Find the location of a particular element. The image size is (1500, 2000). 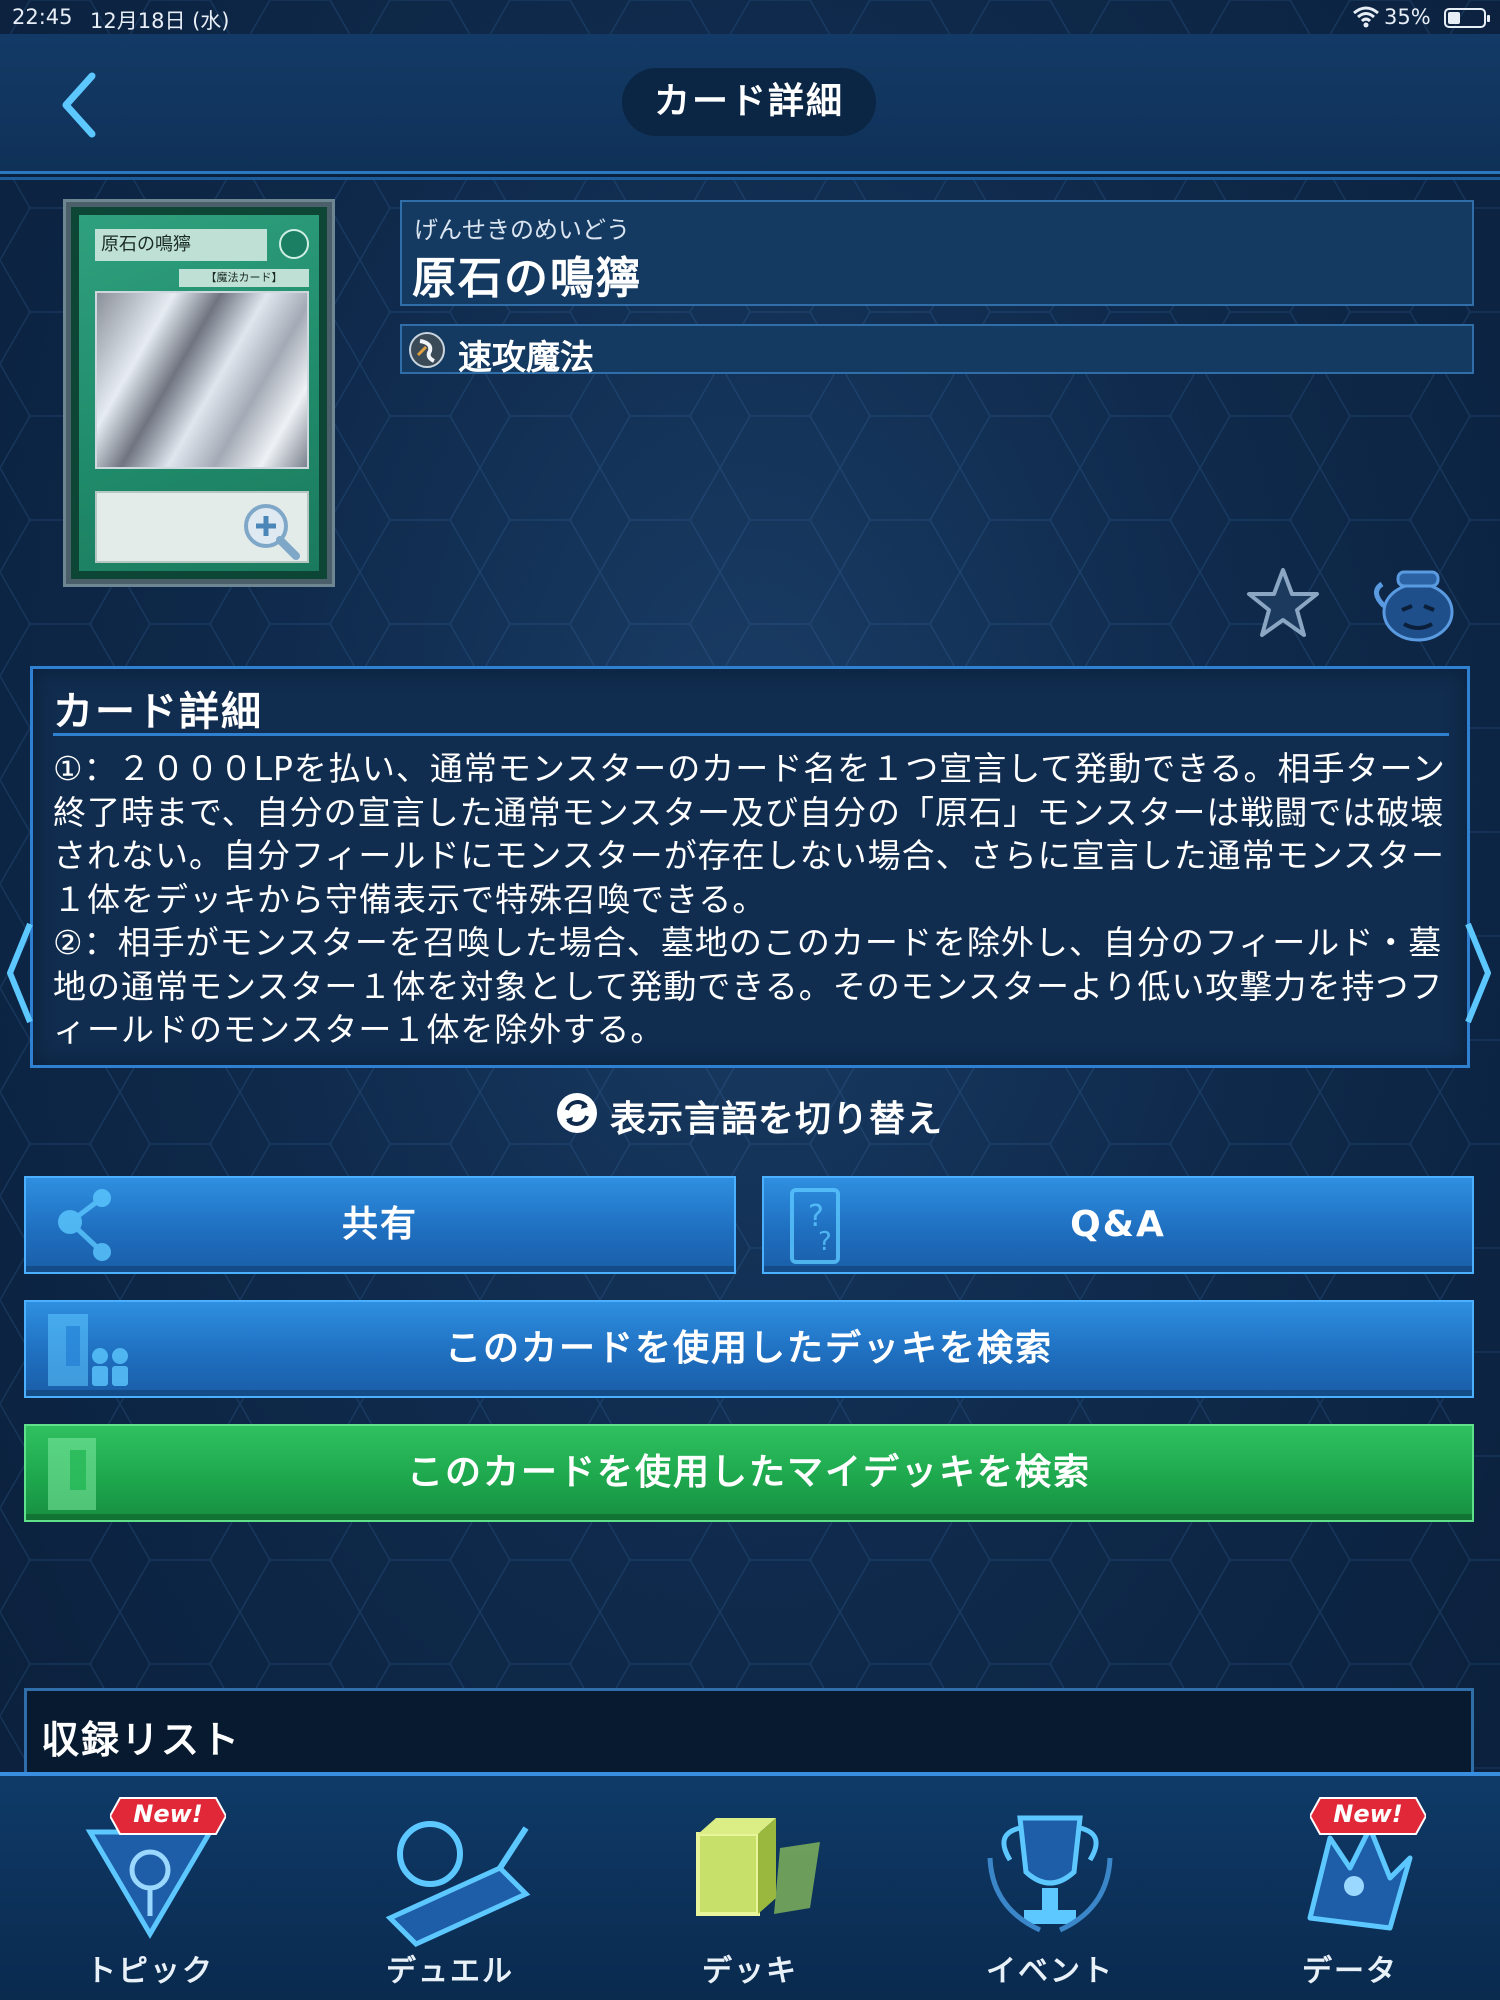

wifi-icon is located at coordinates (1366, 17).